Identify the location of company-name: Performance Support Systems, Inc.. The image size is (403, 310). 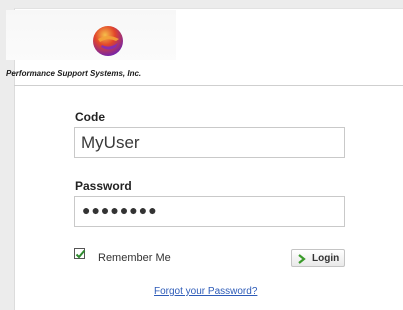
(74, 73).